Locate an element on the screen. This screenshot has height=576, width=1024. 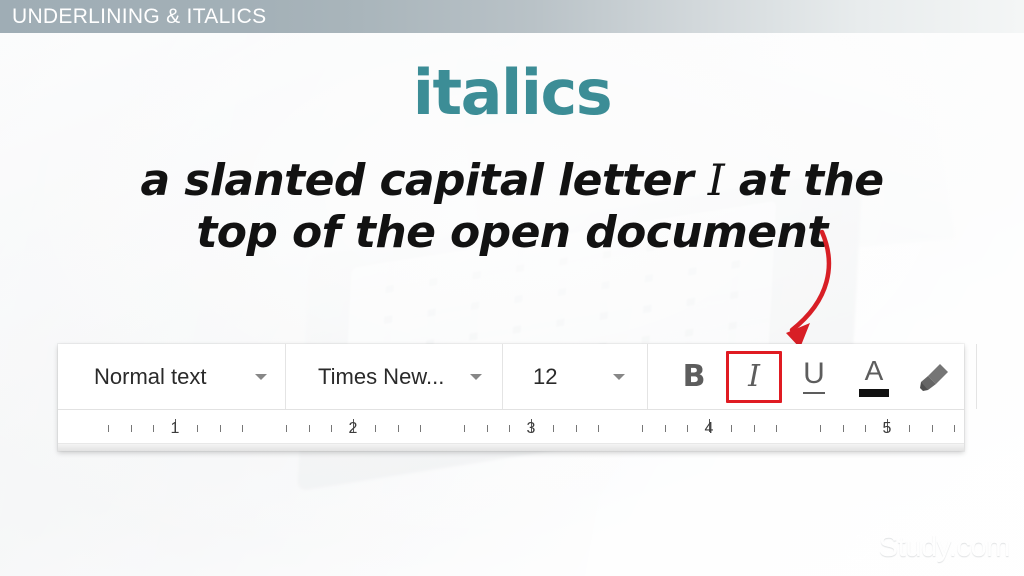
definition-line1-before: a slanted capital letter is located at coordinates (424, 180).